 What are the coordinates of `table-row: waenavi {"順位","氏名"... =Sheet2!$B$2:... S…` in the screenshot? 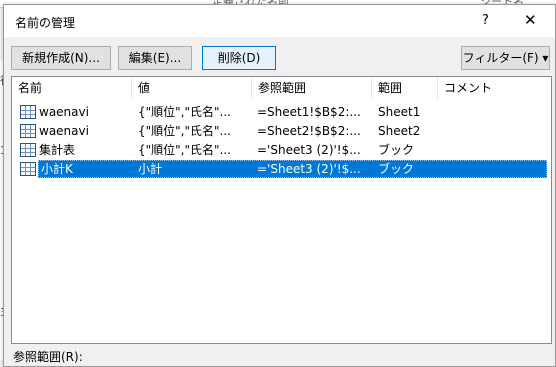 It's located at (281, 131).